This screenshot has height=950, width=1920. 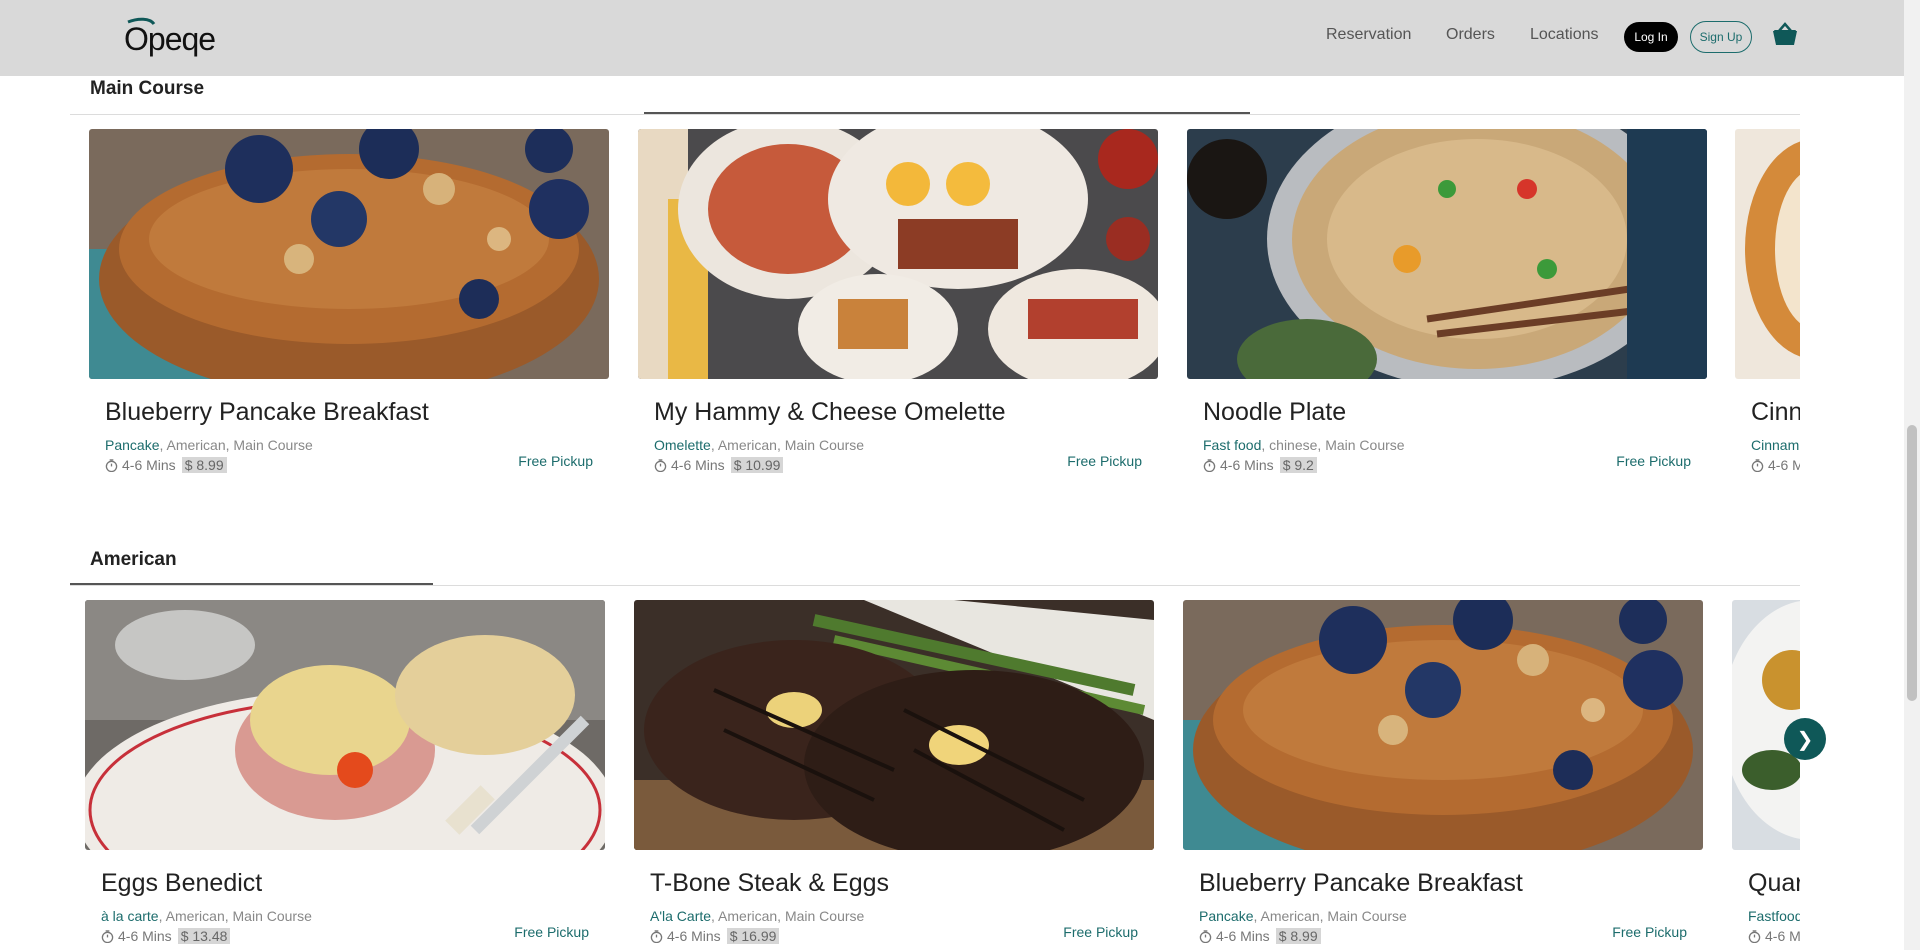 What do you see at coordinates (830, 412) in the screenshot?
I see `card-title: My Hammy & Cheese Omelette` at bounding box center [830, 412].